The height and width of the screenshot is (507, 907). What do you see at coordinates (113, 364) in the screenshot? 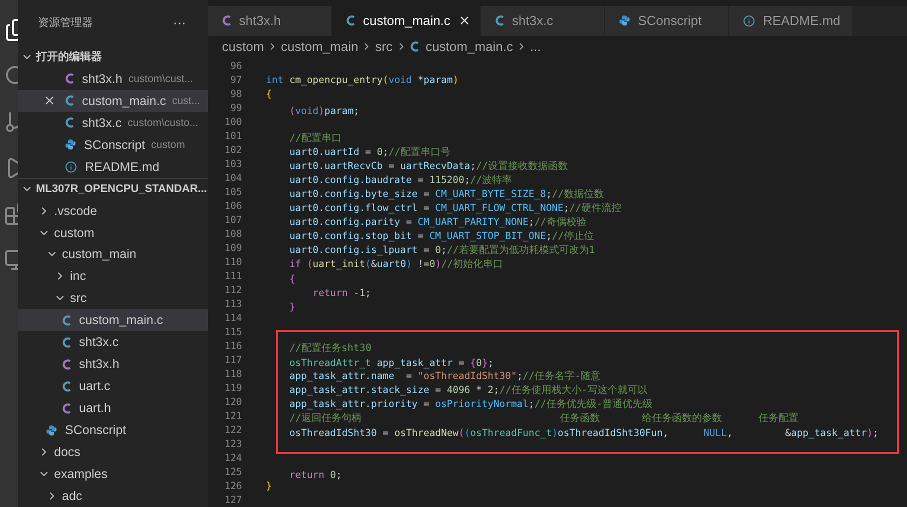
I see `tree-item: sht3x.h` at bounding box center [113, 364].